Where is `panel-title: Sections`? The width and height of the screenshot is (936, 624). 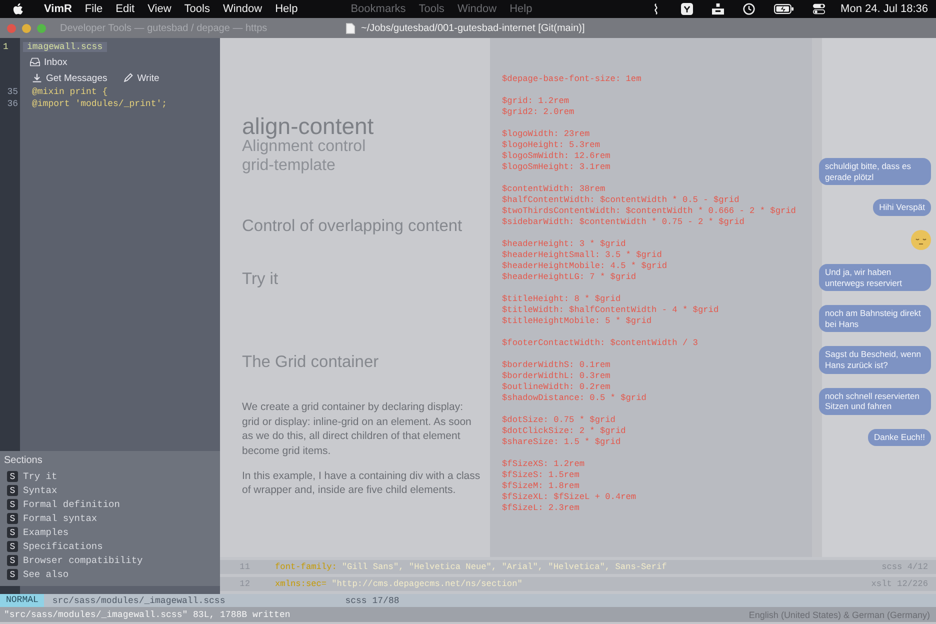 panel-title: Sections is located at coordinates (24, 460).